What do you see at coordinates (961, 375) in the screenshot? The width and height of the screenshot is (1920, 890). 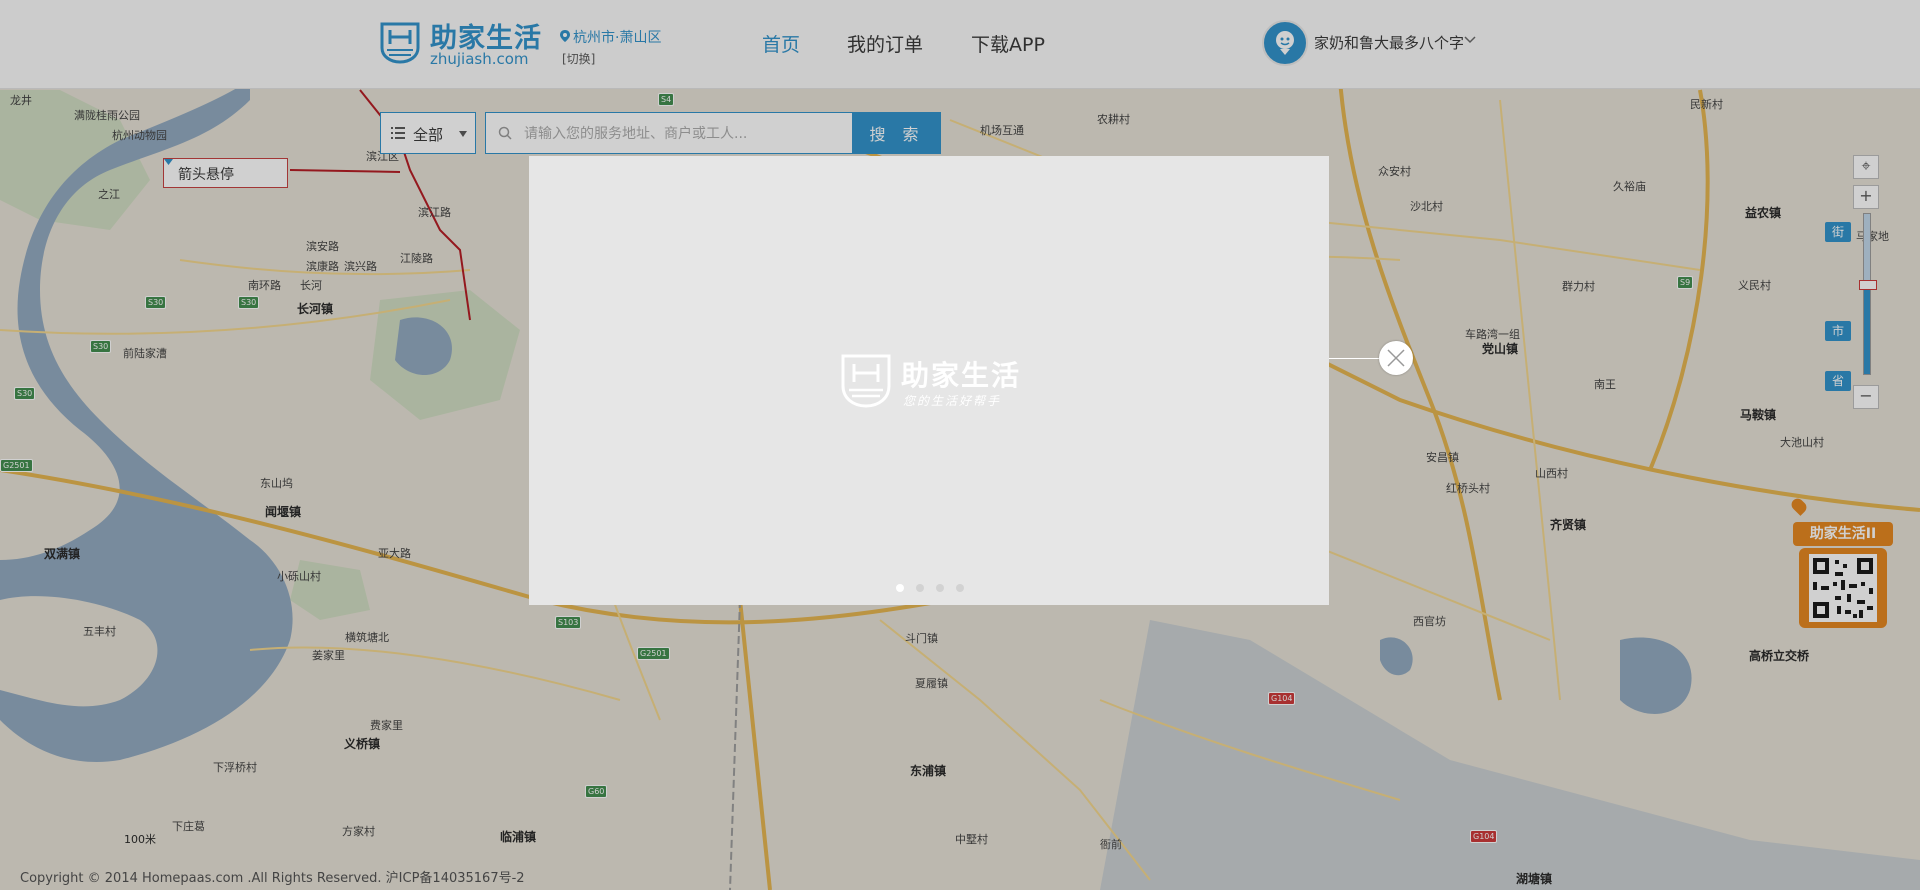 I see `modal-title: 助家生活` at bounding box center [961, 375].